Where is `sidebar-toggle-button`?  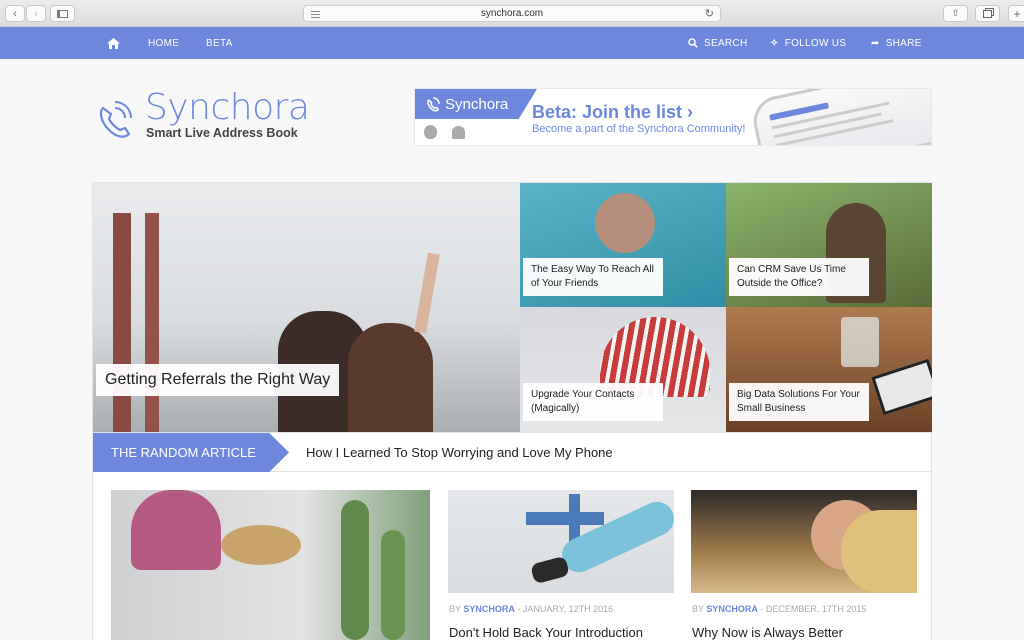 sidebar-toggle-button is located at coordinates (62, 13).